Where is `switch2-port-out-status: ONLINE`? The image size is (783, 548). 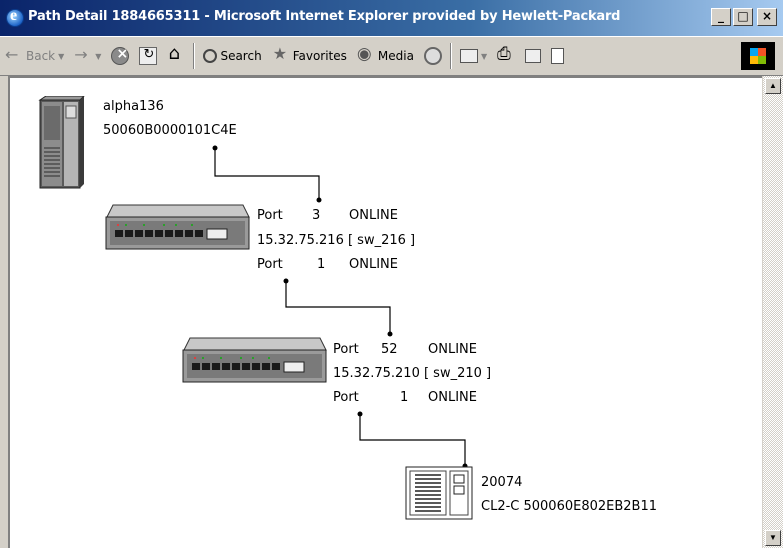
switch2-port-out-status: ONLINE is located at coordinates (452, 397).